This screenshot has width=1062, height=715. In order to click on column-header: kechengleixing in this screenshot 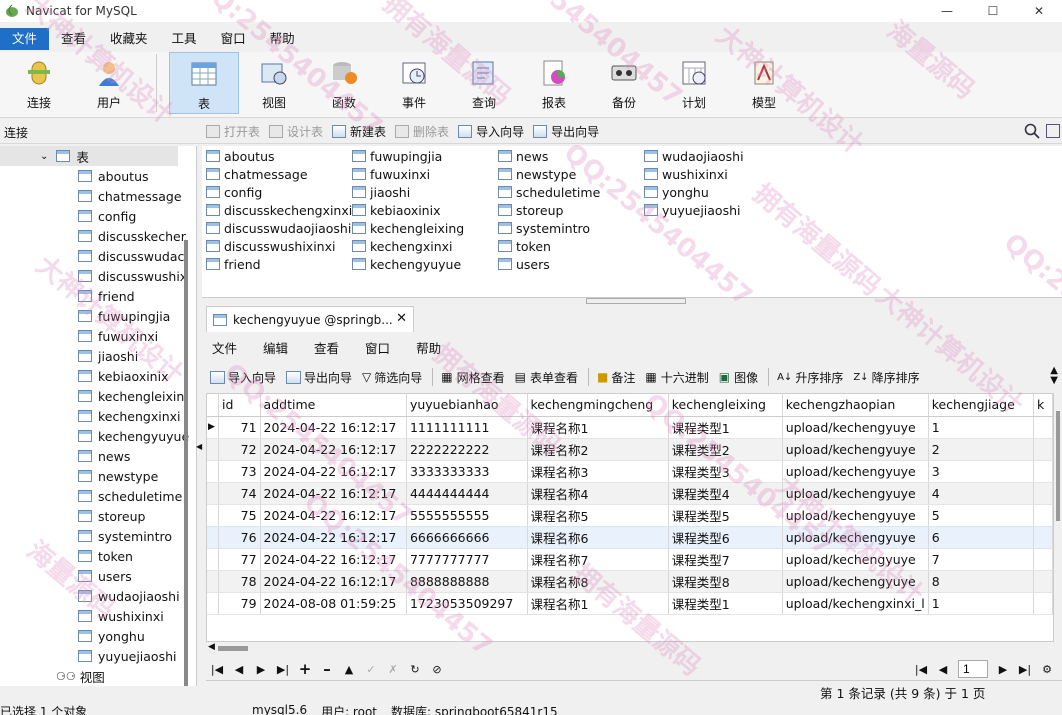, I will do `click(725, 405)`.